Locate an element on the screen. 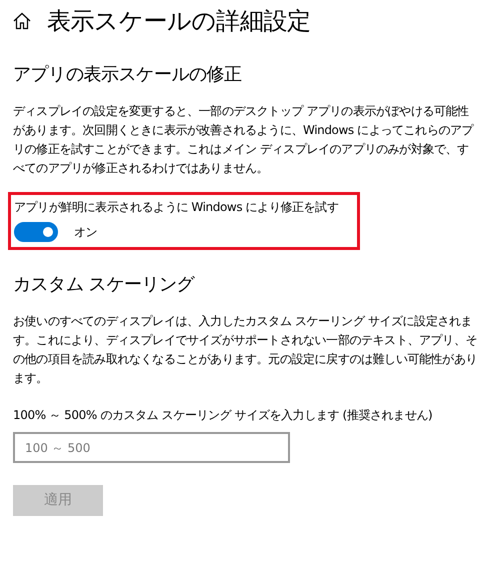 The height and width of the screenshot is (577, 486). section-heading: アプリの表示スケールの修正 is located at coordinates (128, 75).